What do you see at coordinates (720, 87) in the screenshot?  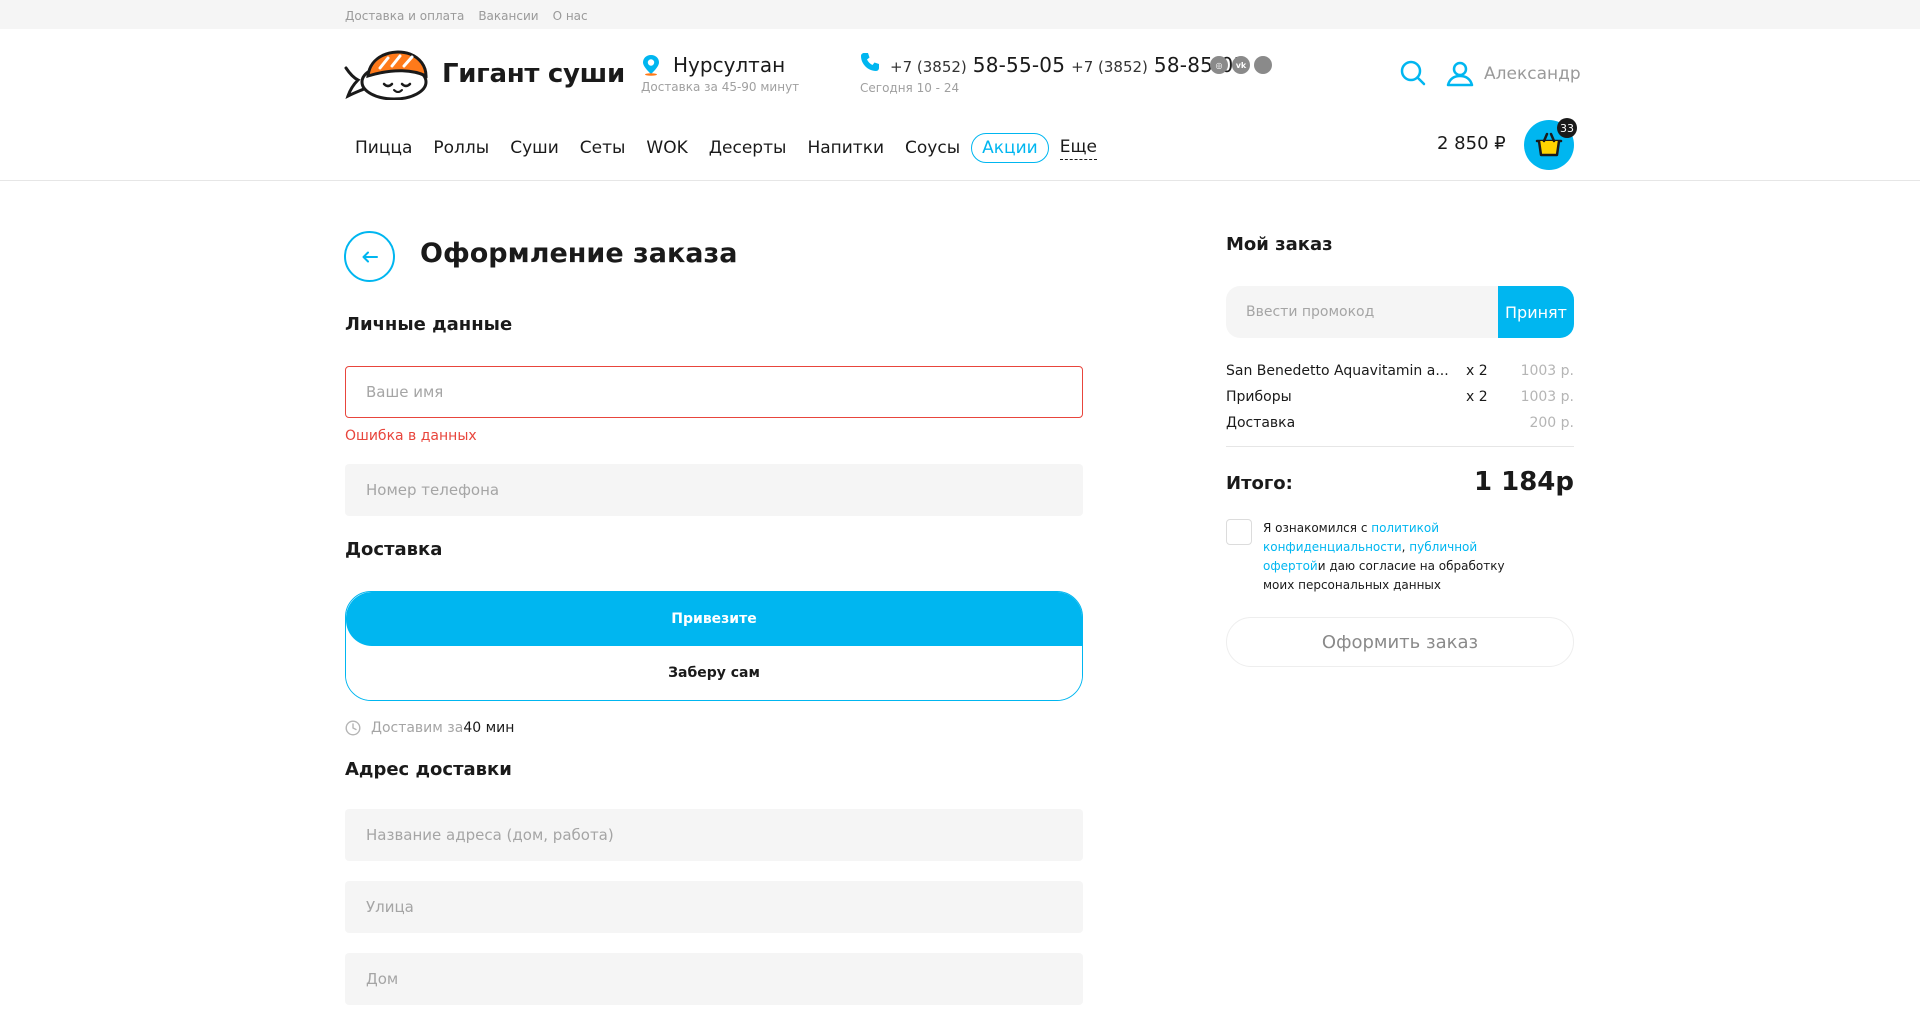 I see `delivery-time-note: Доставка за 45-90 минут` at bounding box center [720, 87].